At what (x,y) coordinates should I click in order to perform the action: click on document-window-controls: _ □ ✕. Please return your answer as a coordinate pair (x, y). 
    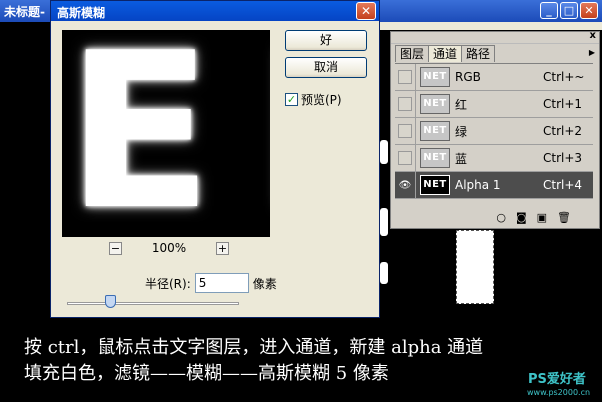
    Looking at the image, I should click on (569, 10).